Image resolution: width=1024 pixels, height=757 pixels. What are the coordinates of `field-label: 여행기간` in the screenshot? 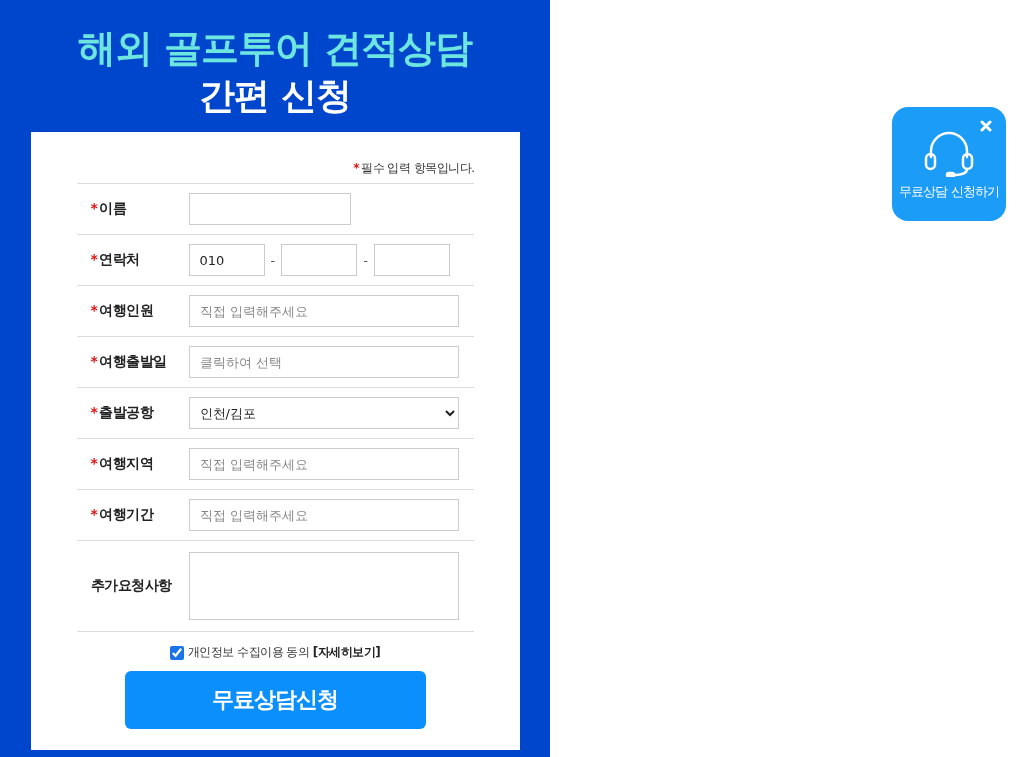 It's located at (126, 514).